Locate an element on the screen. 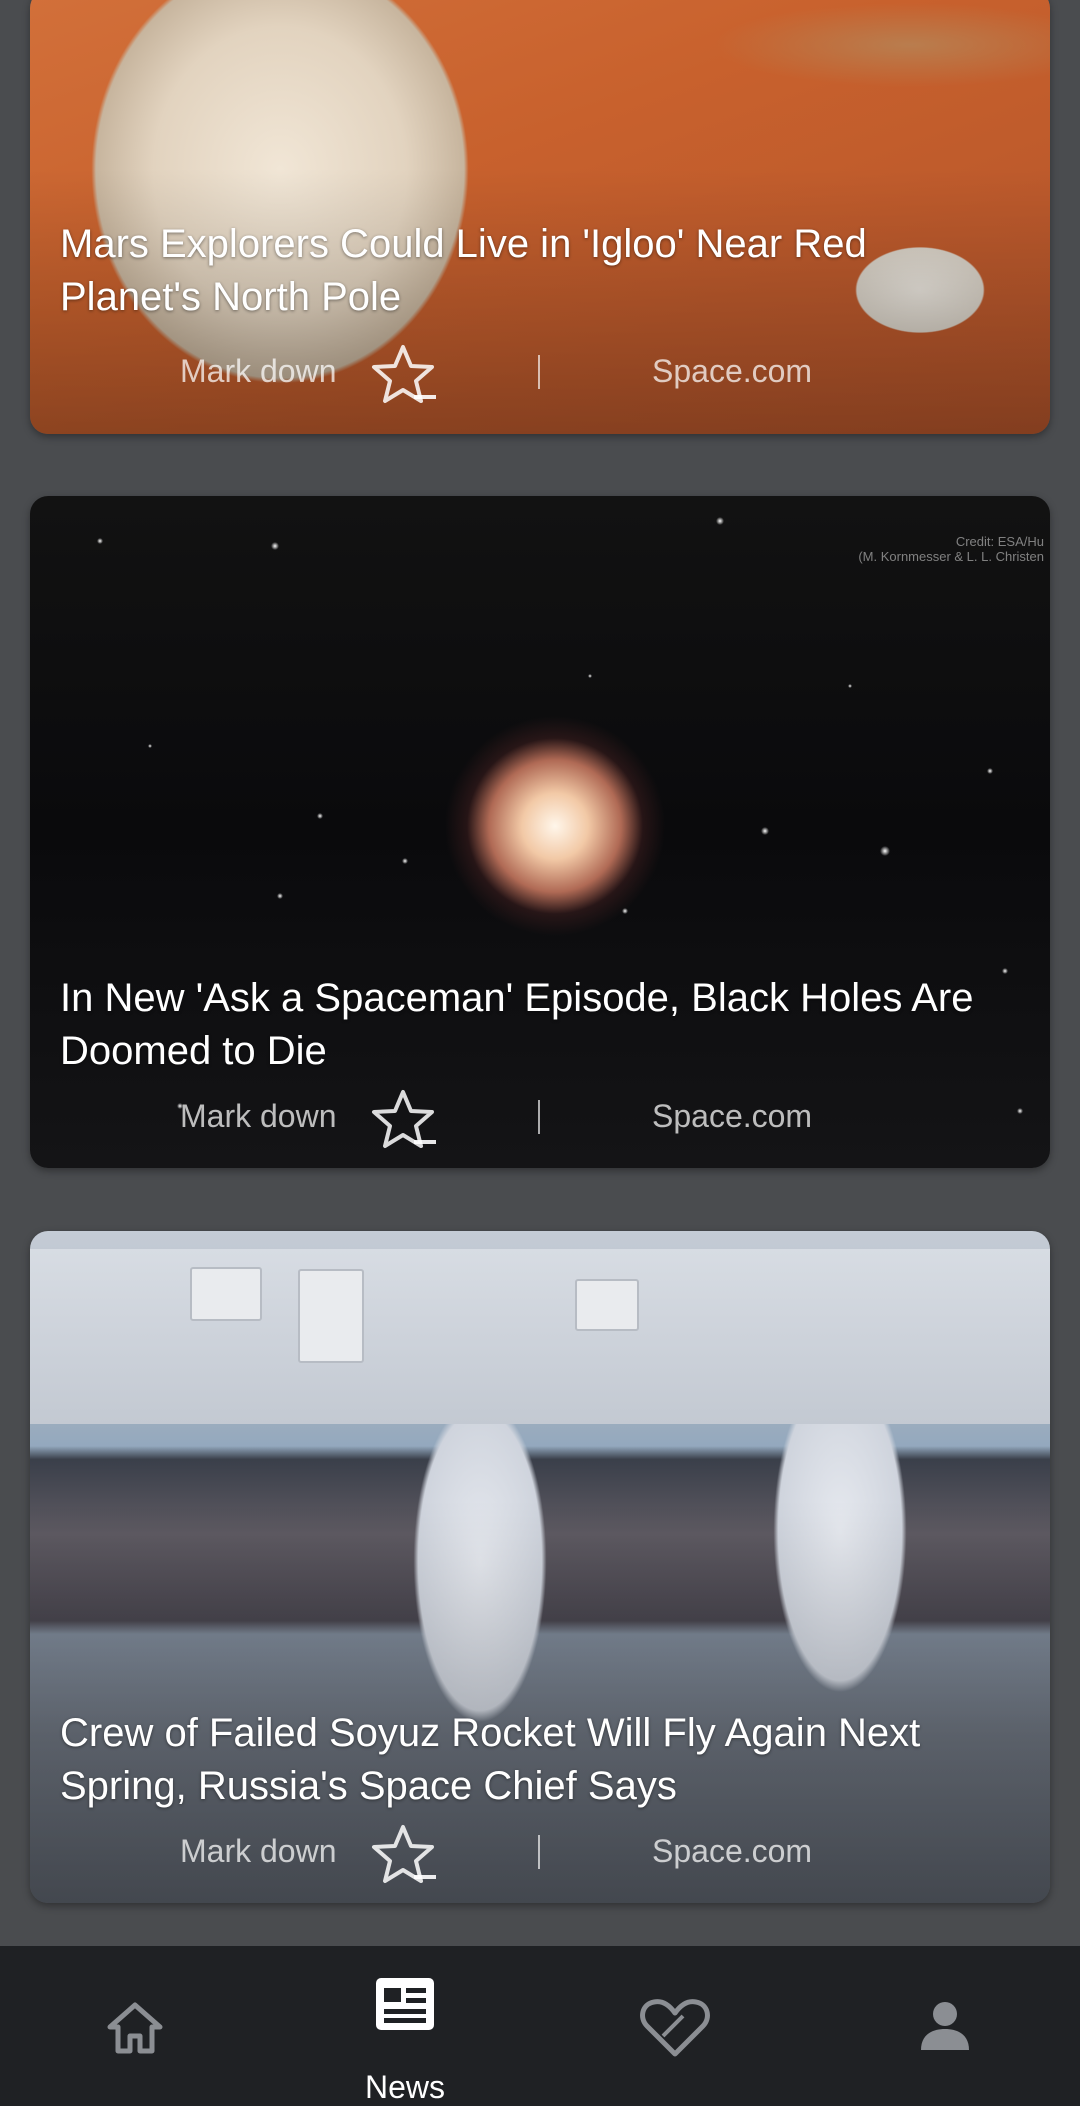 Image resolution: width=1080 pixels, height=2106 pixels. bottom-navigation: News is located at coordinates (540, 2026).